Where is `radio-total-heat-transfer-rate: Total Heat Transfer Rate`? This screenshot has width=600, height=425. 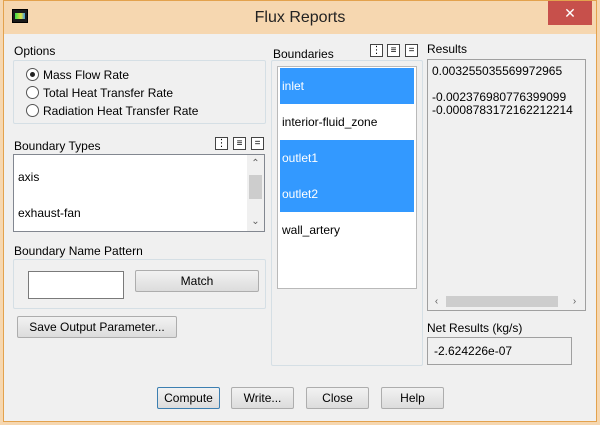
radio-total-heat-transfer-rate: Total Heat Transfer Rate is located at coordinates (99, 93).